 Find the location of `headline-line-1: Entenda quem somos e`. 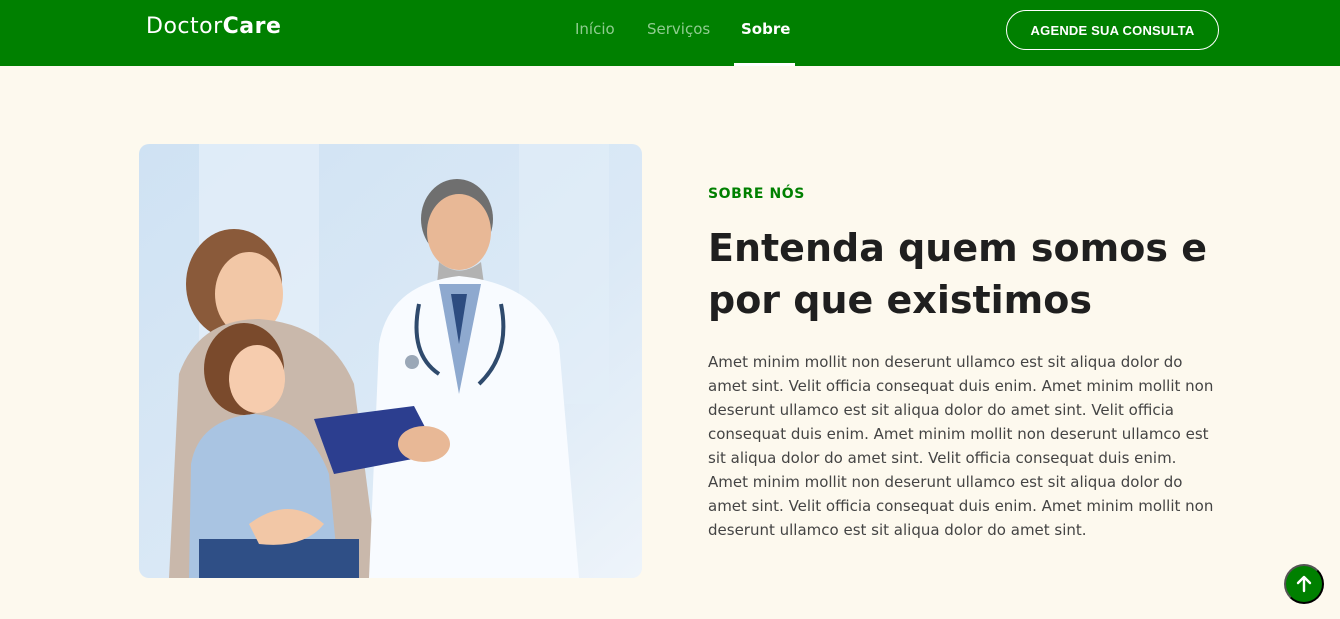

headline-line-1: Entenda quem somos e is located at coordinates (957, 248).